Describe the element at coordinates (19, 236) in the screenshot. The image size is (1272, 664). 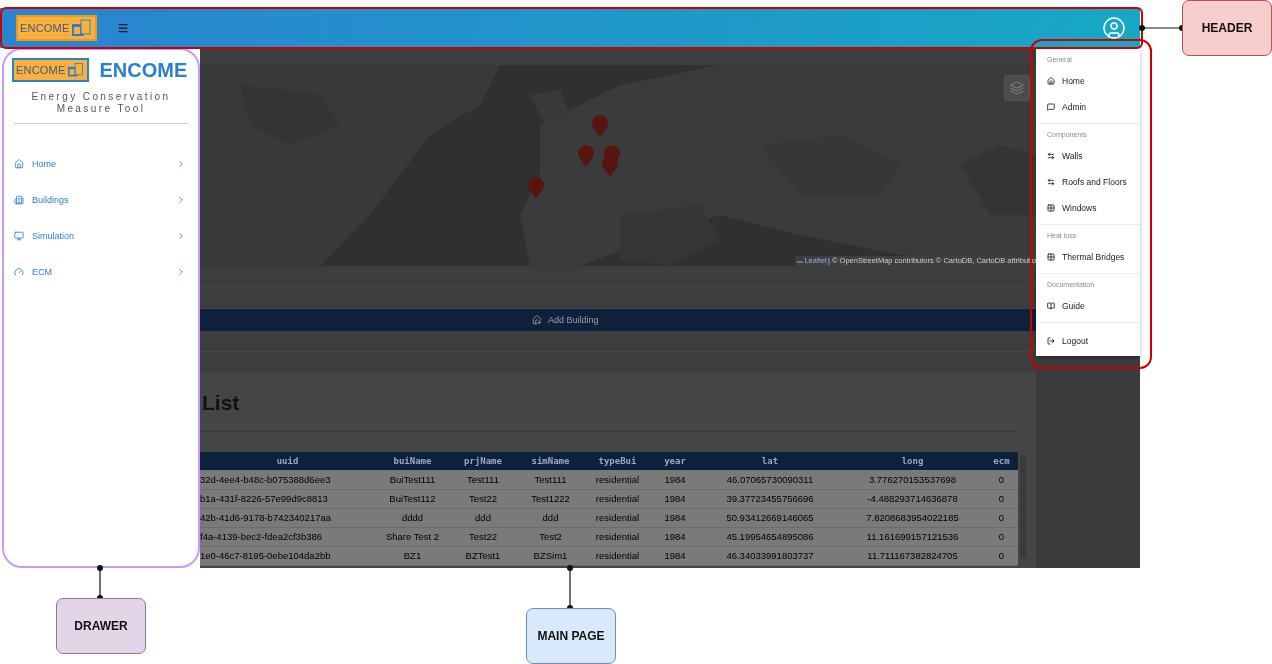
I see `monitor-icon` at that location.